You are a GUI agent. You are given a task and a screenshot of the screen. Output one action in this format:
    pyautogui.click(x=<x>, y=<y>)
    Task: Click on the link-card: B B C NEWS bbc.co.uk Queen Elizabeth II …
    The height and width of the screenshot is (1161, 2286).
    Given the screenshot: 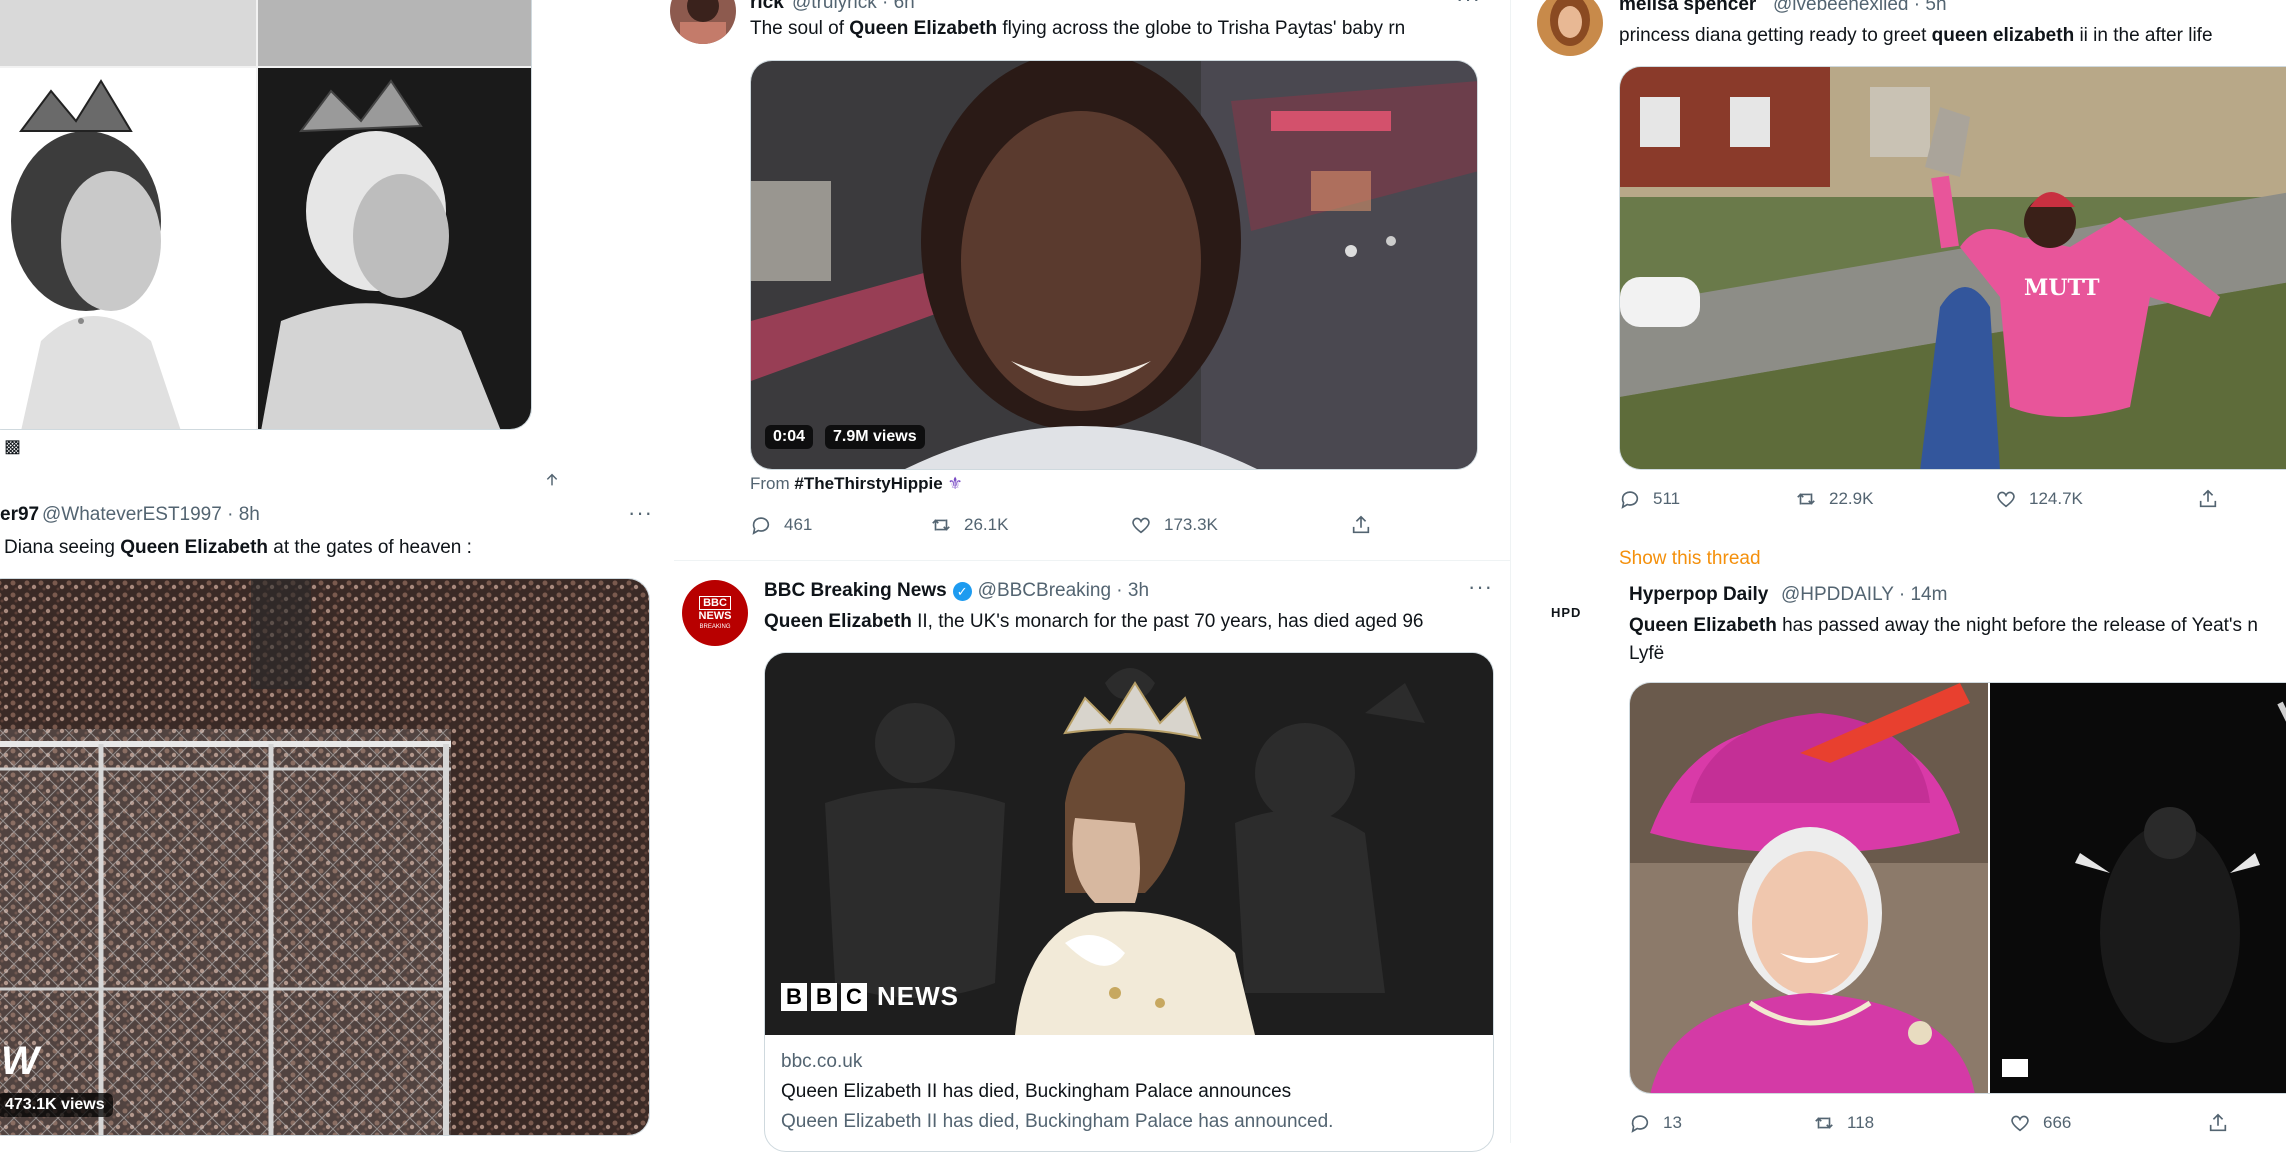 What is the action you would take?
    pyautogui.click(x=1129, y=902)
    